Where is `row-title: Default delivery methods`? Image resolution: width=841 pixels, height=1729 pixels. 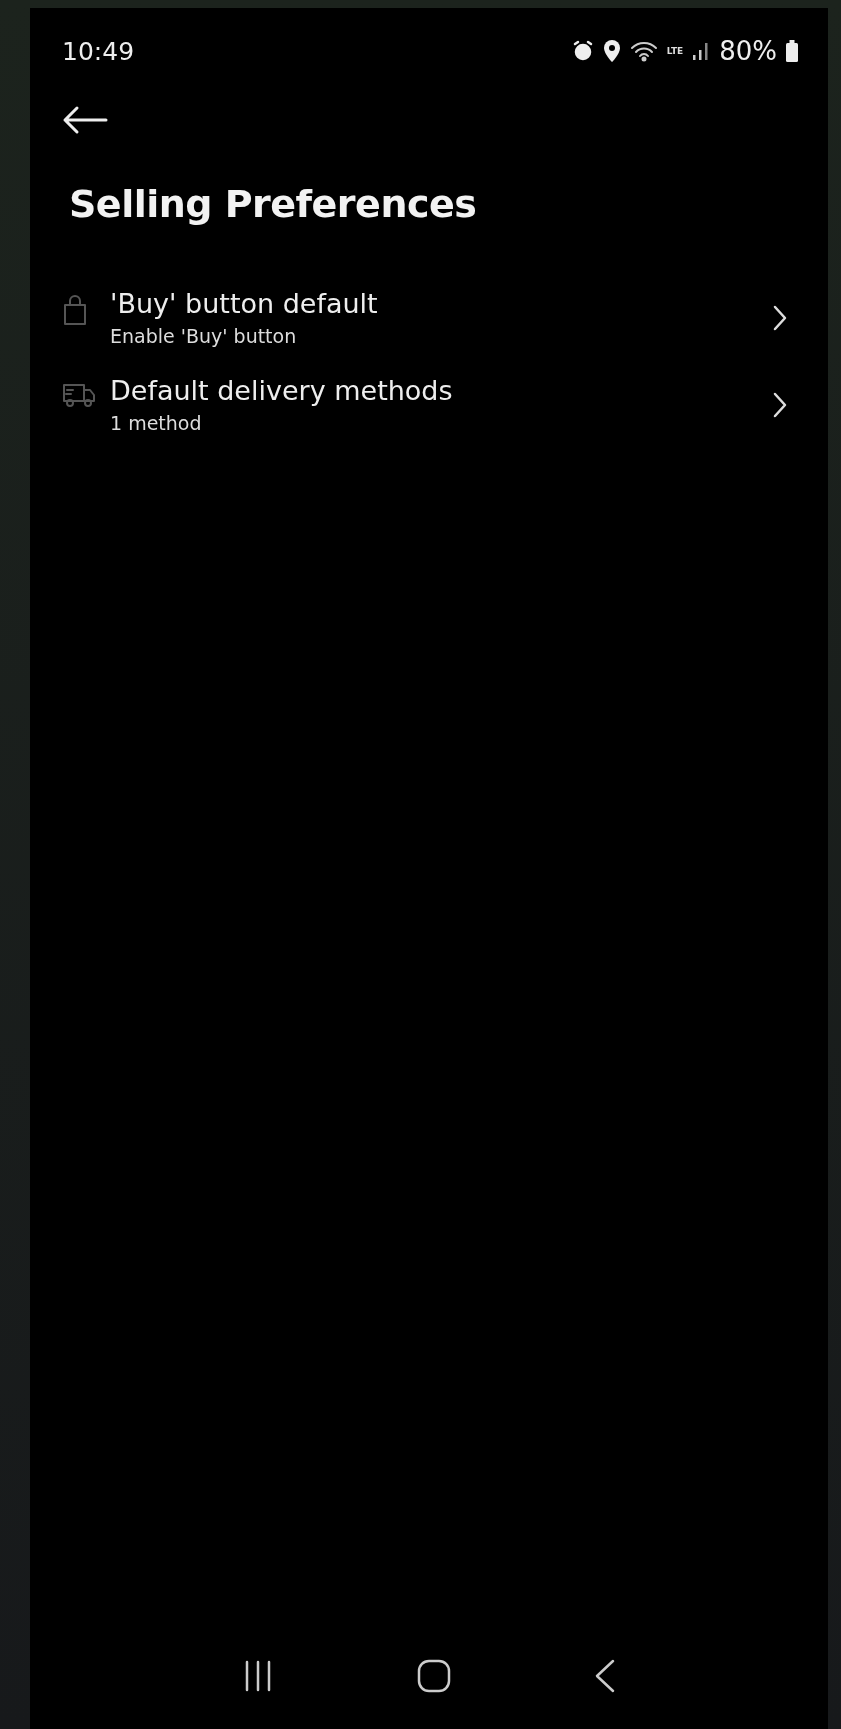
row-title: Default delivery methods is located at coordinates (282, 390).